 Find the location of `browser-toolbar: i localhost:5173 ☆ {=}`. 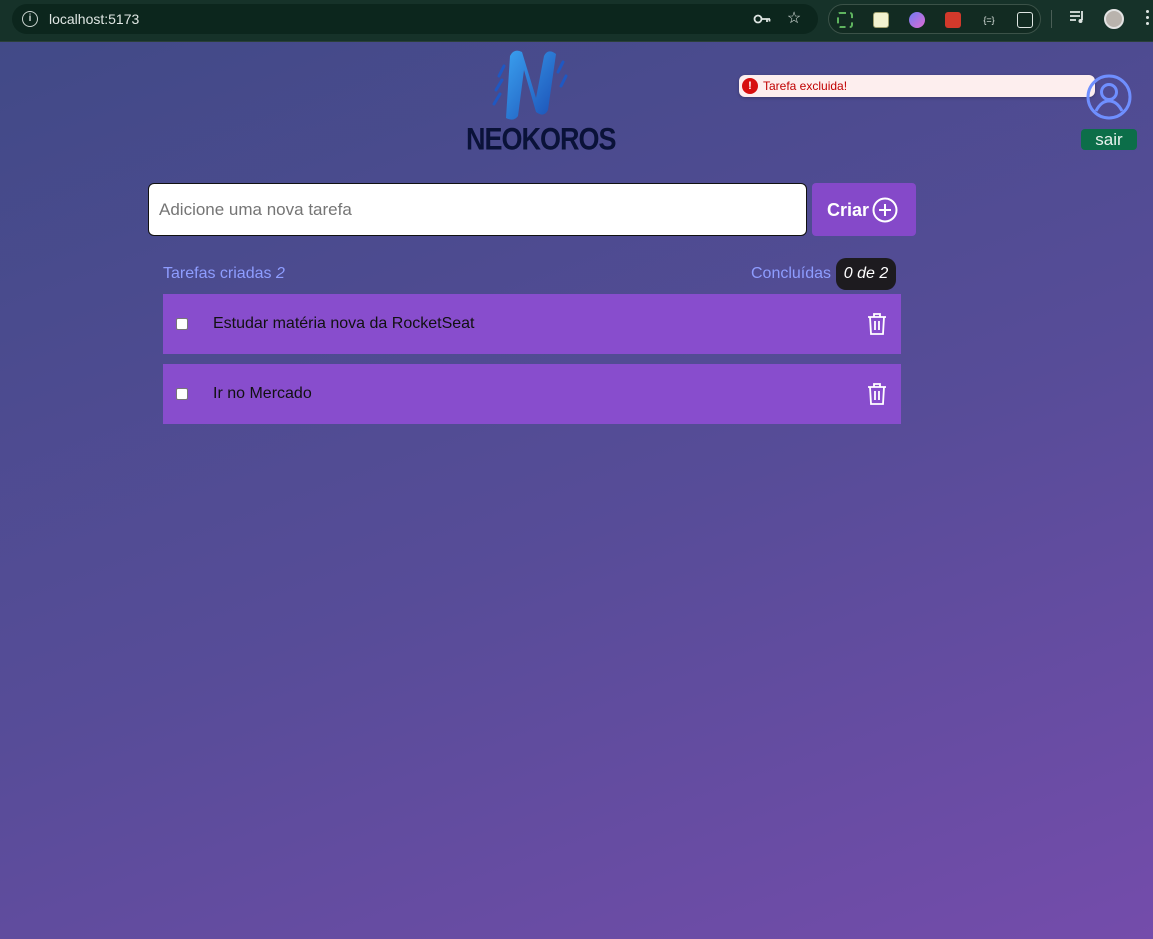

browser-toolbar: i localhost:5173 ☆ {=} is located at coordinates (576, 21).